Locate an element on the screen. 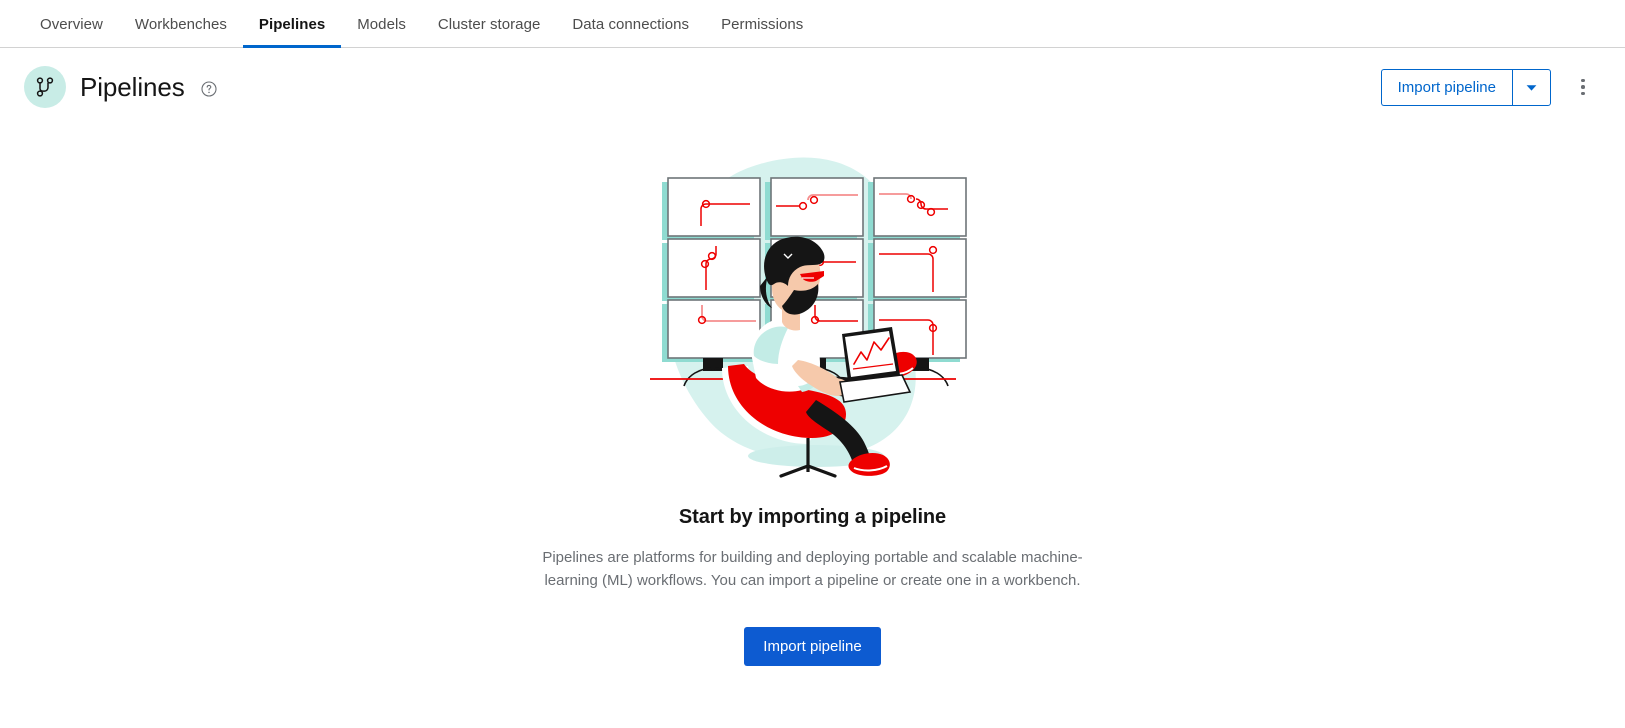 This screenshot has width=1625, height=728. person-at-monitors-illustration is located at coordinates (813, 315).